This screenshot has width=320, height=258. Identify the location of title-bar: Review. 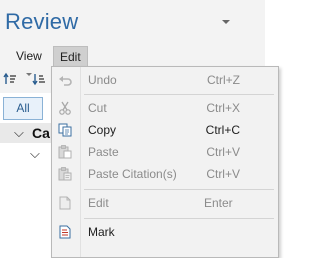
(132, 23).